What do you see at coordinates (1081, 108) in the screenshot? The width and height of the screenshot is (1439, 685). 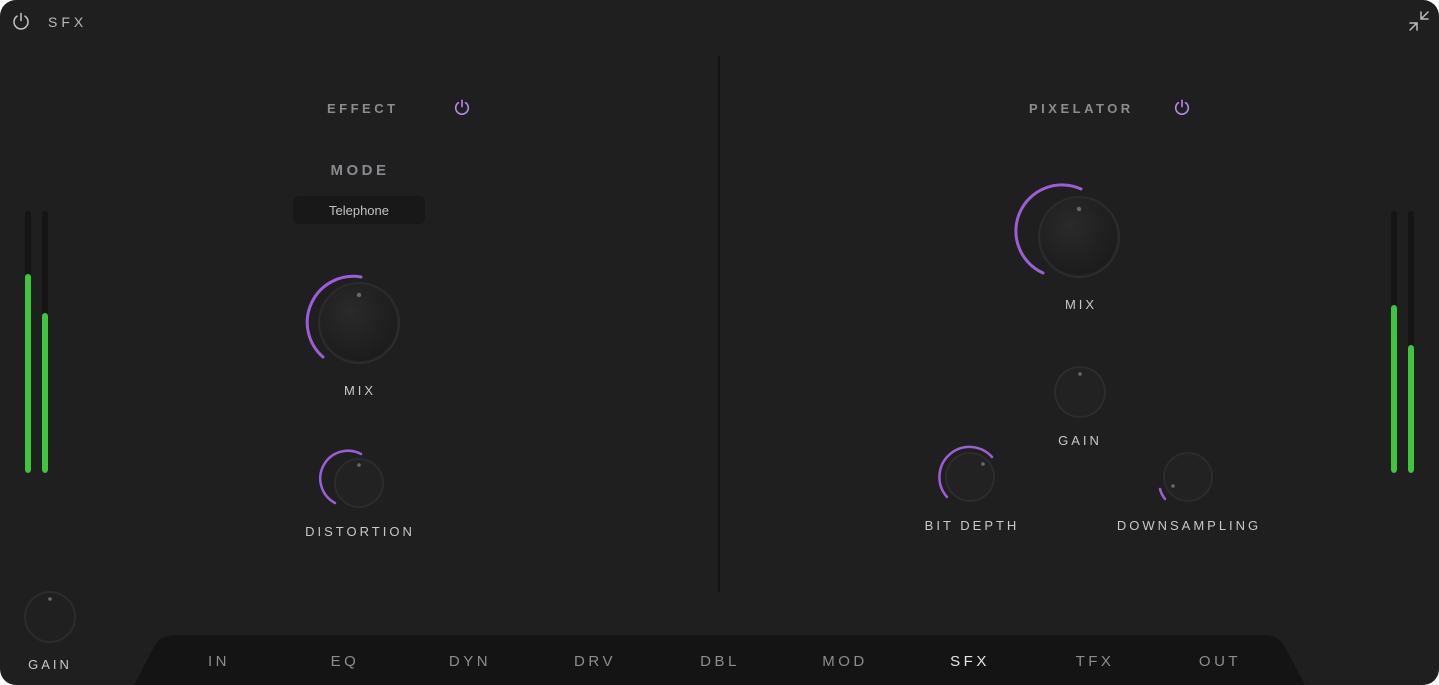 I see `pixelator-section-title: PIXELATOR` at bounding box center [1081, 108].